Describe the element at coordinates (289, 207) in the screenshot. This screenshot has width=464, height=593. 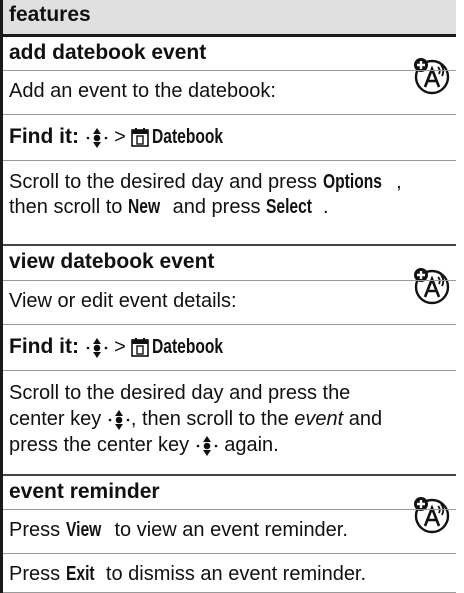
I see `select-key: Select` at that location.